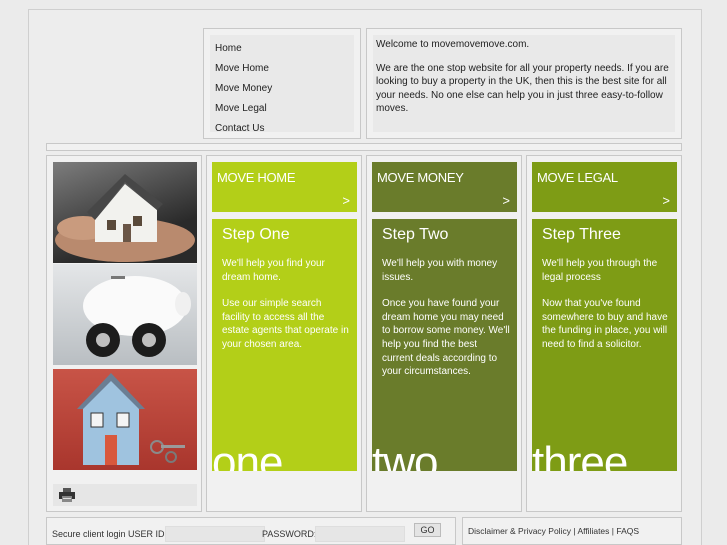 The height and width of the screenshot is (545, 727). What do you see at coordinates (284, 69) in the screenshot?
I see `nav-move-home: Move Home` at bounding box center [284, 69].